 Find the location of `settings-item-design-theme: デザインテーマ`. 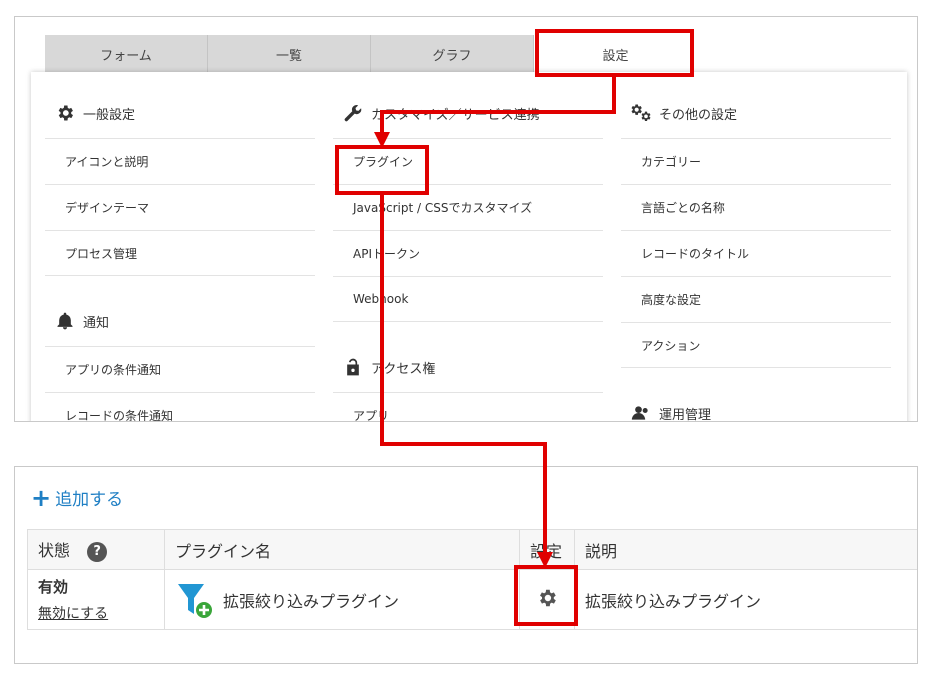

settings-item-design-theme: デザインテーマ is located at coordinates (180, 207).